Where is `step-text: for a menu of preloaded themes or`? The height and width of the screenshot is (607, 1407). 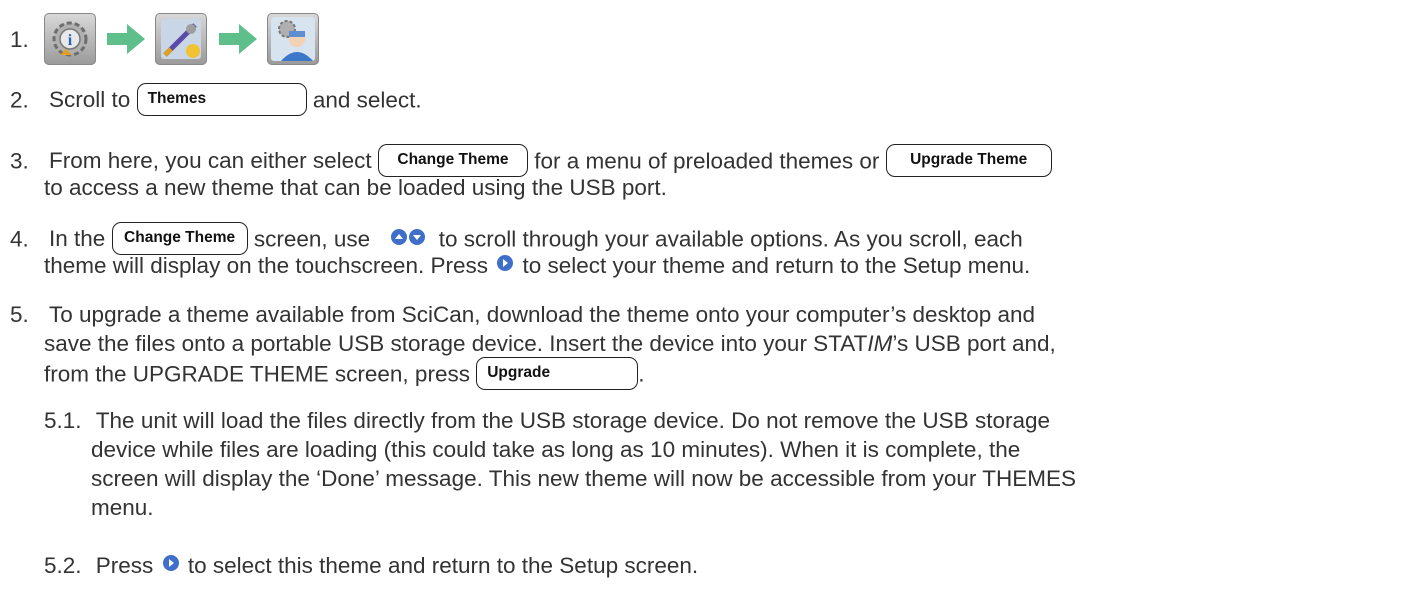
step-text: for a menu of preloaded themes or is located at coordinates (707, 161).